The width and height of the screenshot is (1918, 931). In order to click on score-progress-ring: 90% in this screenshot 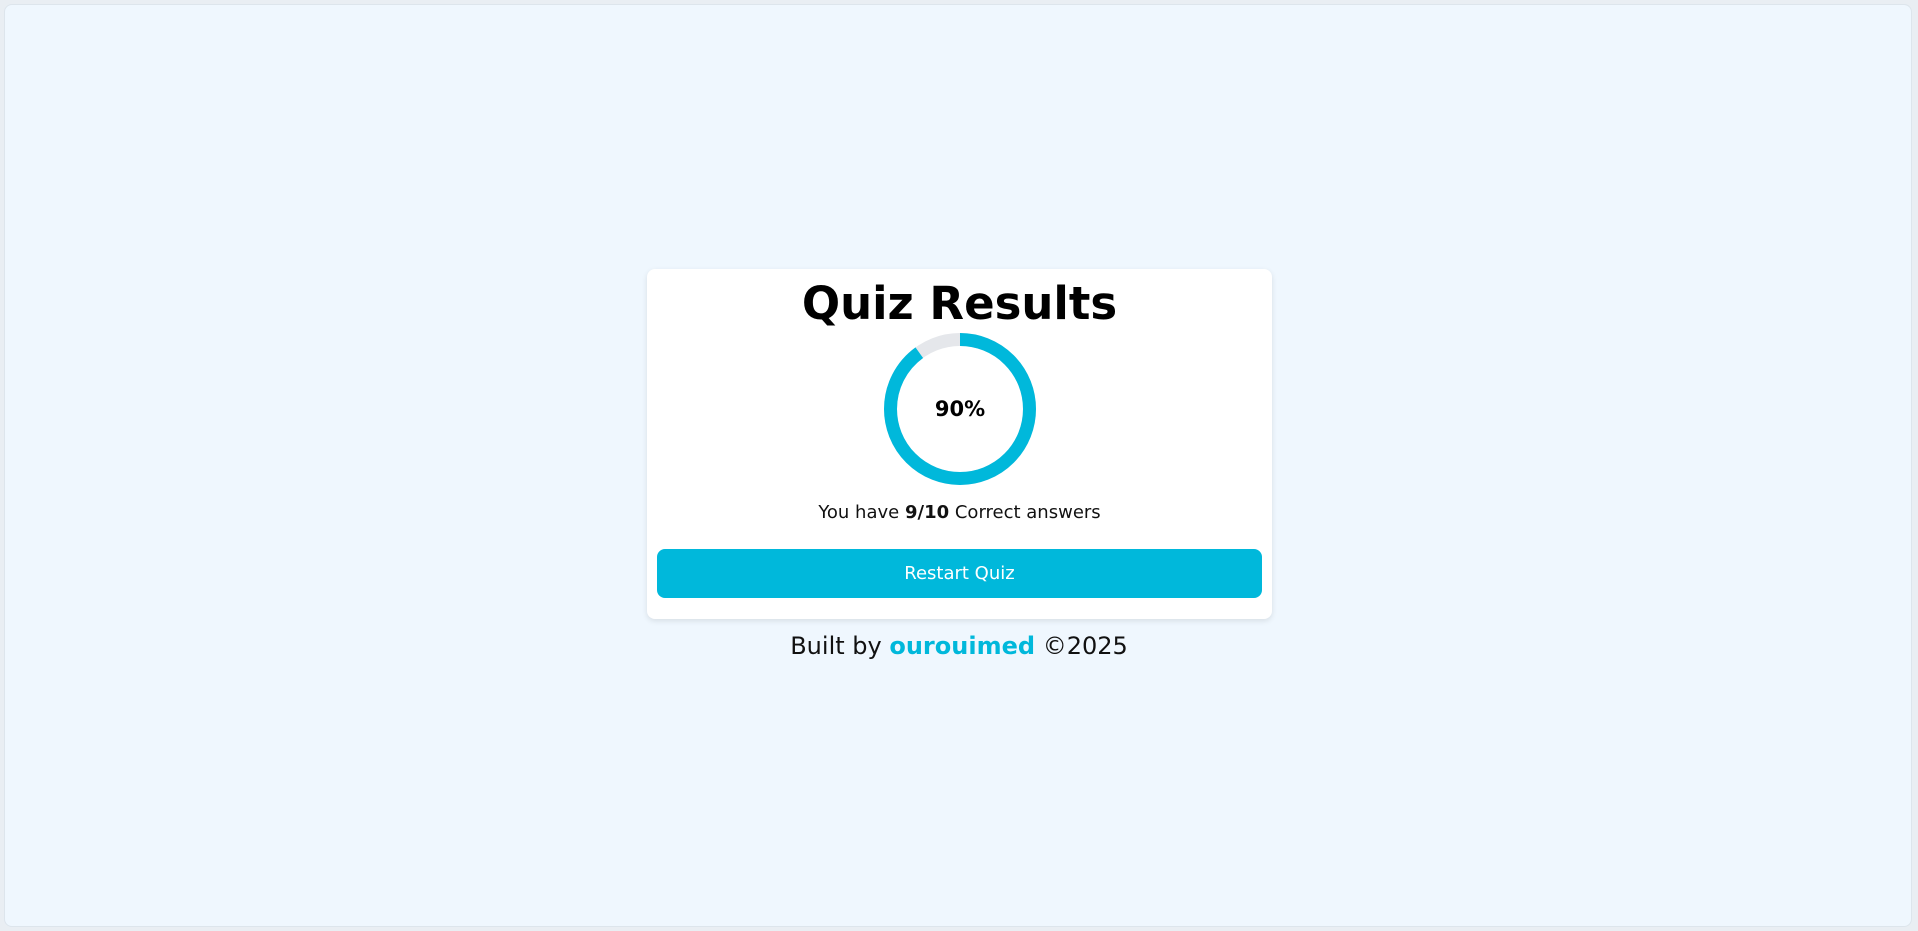, I will do `click(960, 409)`.